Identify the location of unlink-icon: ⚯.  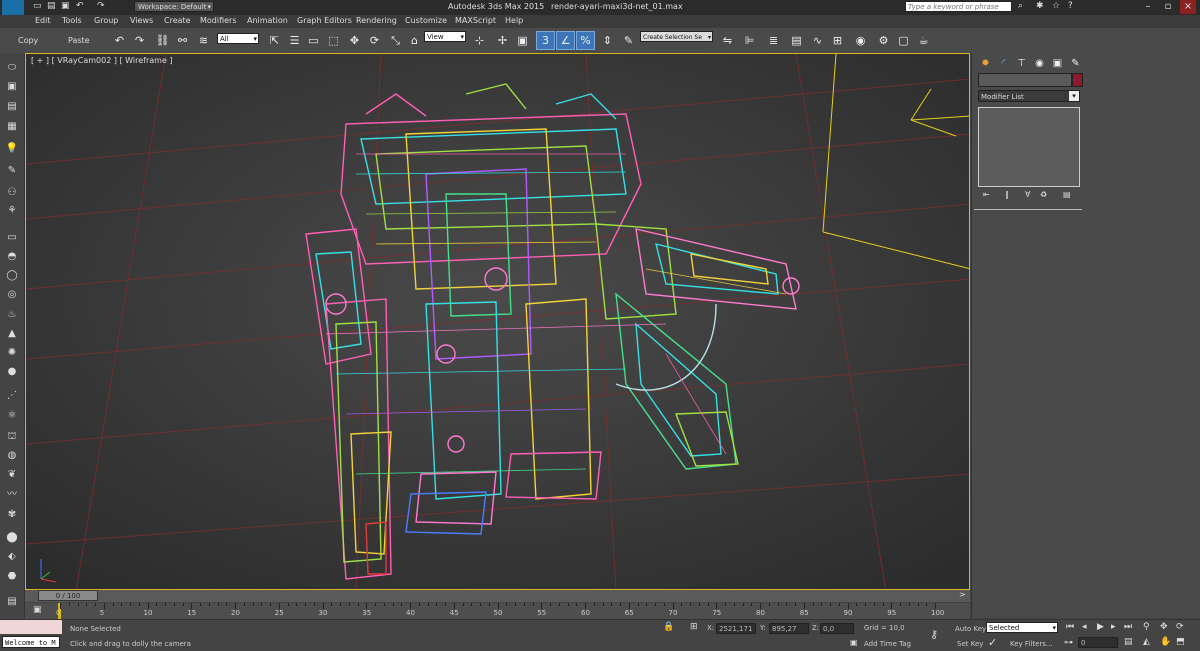
(182, 40).